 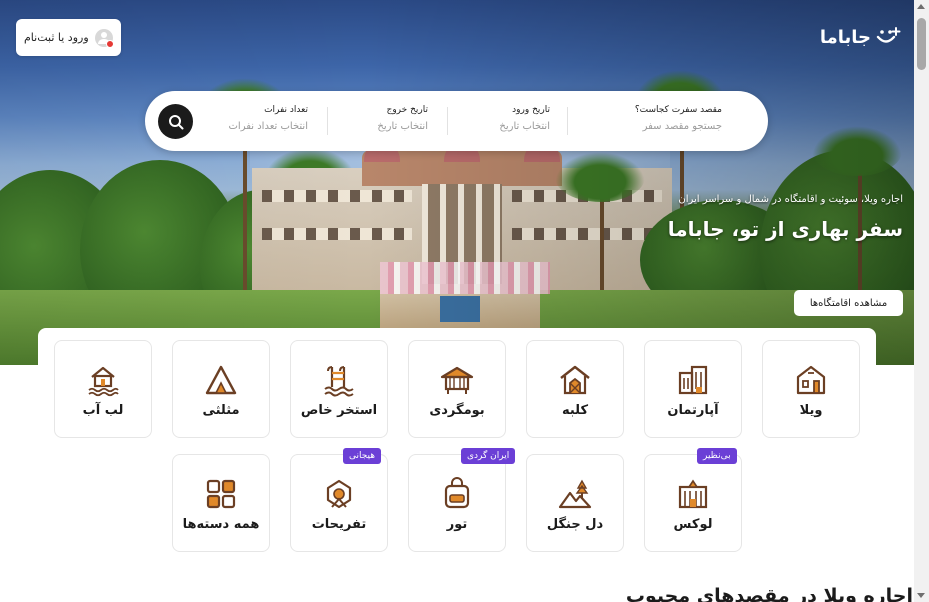 What do you see at coordinates (811, 410) in the screenshot?
I see `category-label: ویلا` at bounding box center [811, 410].